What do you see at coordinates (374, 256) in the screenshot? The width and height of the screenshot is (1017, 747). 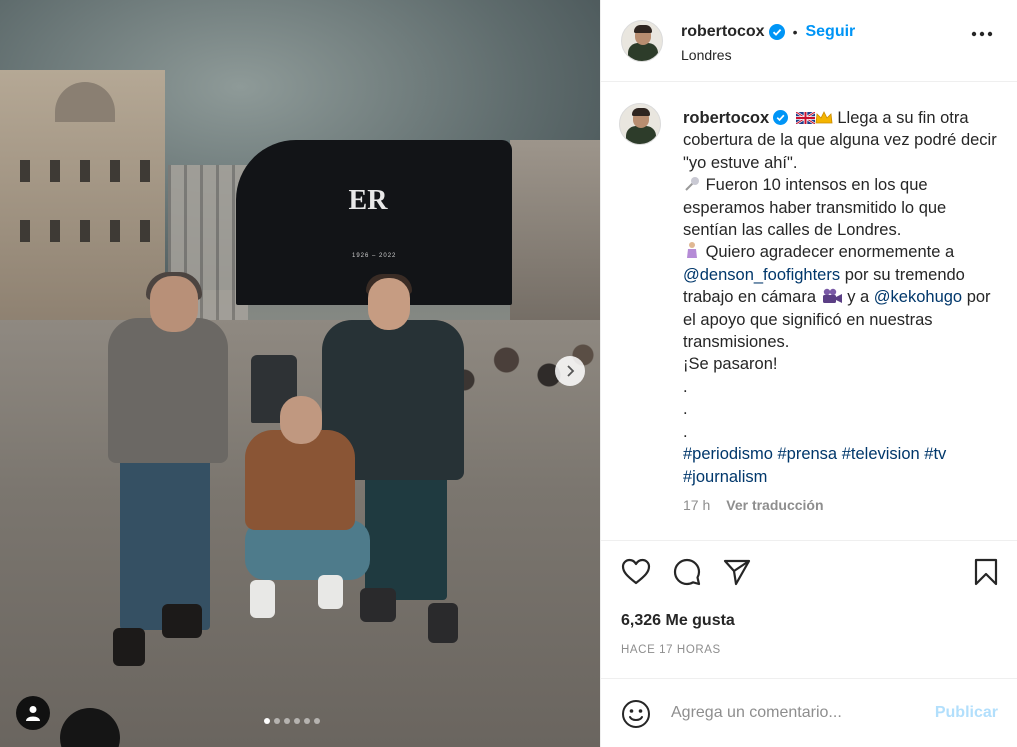 I see `billboard-years: 1926 – 2022` at bounding box center [374, 256].